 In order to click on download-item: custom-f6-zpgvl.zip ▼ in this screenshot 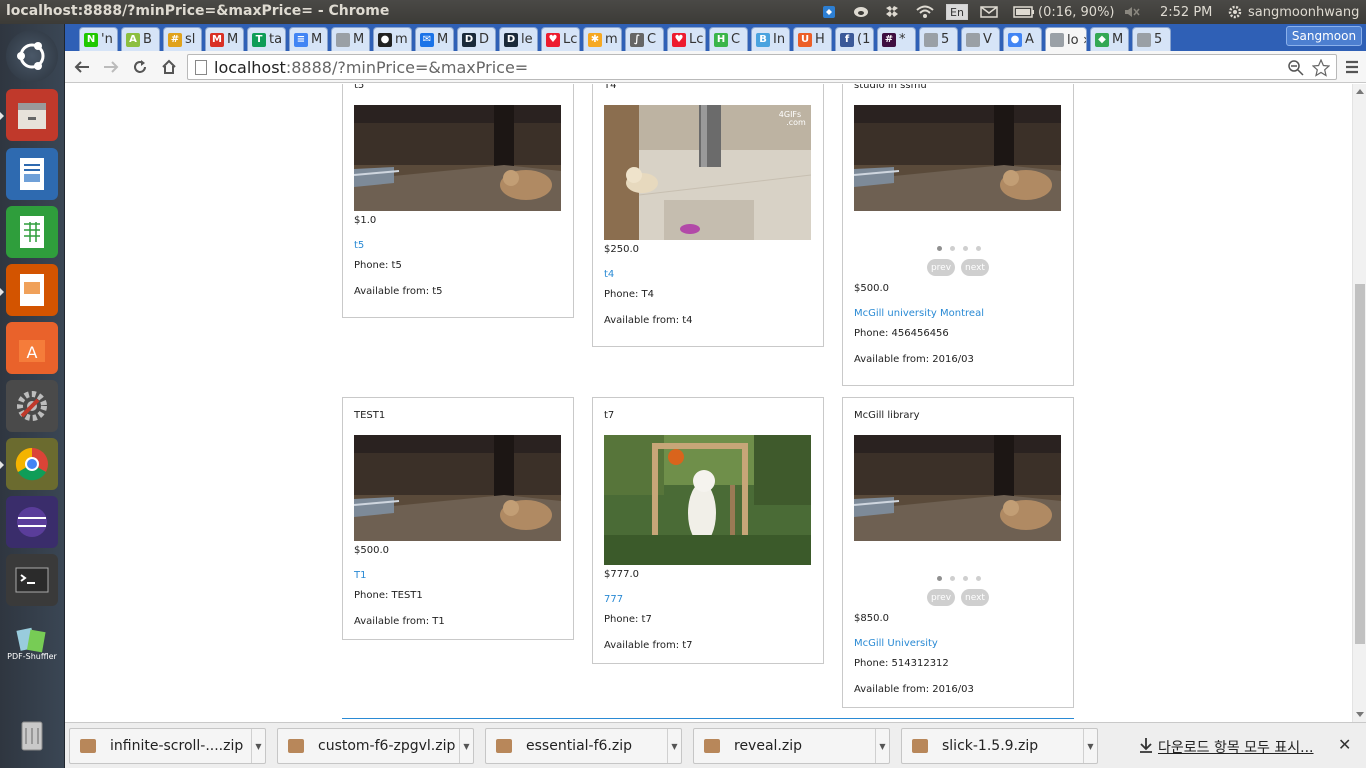, I will do `click(375, 746)`.